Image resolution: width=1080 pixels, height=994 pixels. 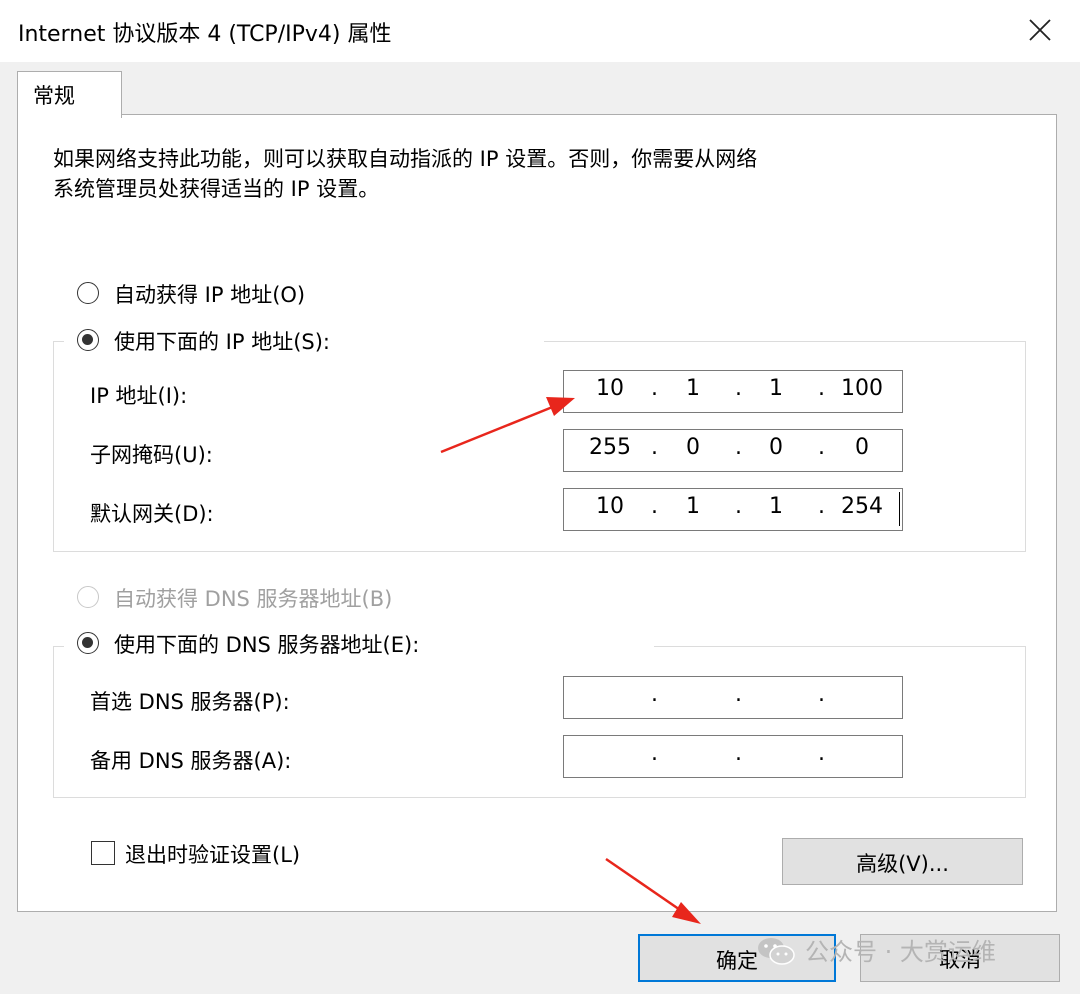 What do you see at coordinates (862, 506) in the screenshot?
I see `default-gateway-octet-4: 254` at bounding box center [862, 506].